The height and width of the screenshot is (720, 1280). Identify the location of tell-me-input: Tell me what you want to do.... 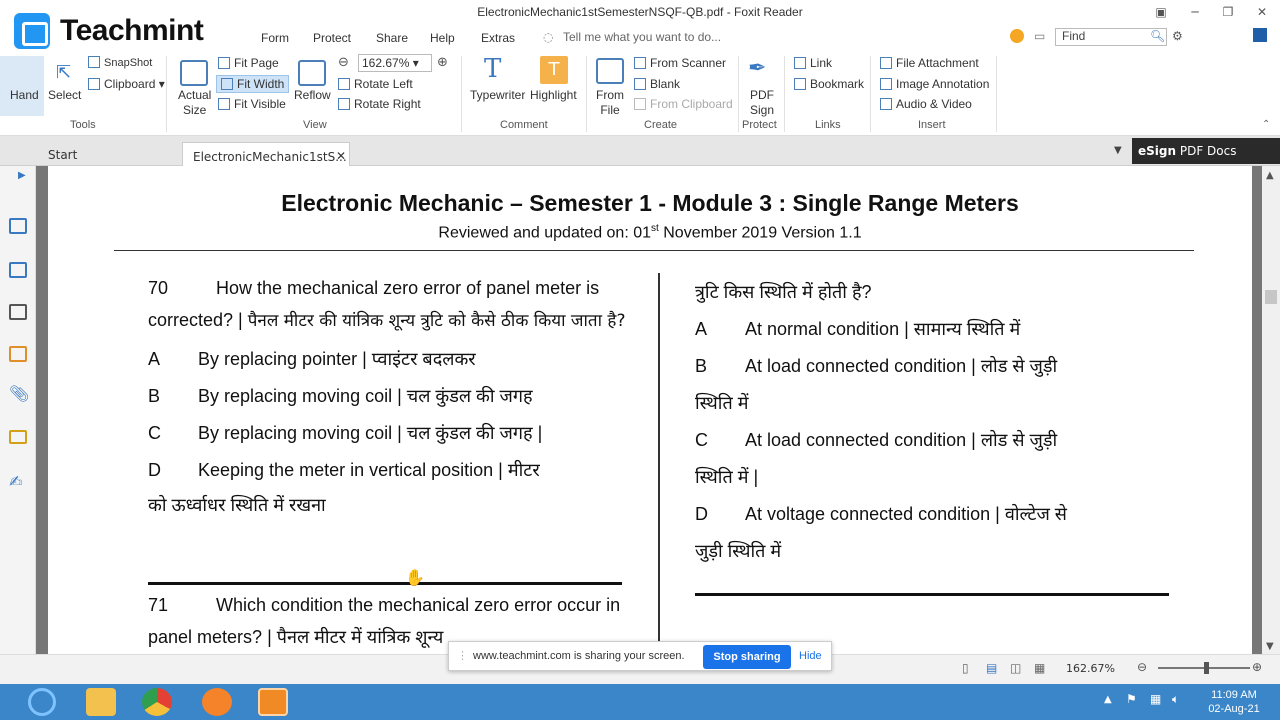
(642, 37).